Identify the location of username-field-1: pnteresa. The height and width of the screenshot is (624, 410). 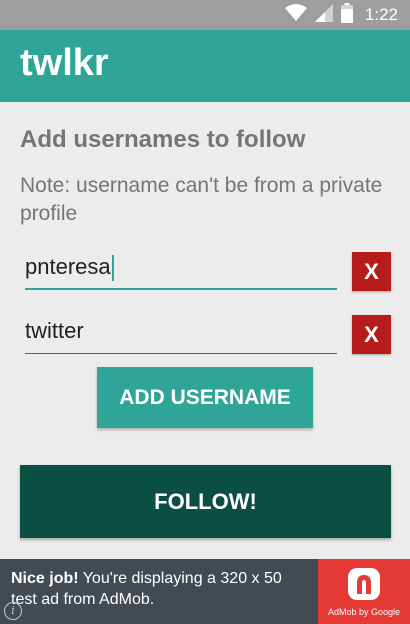
(181, 270).